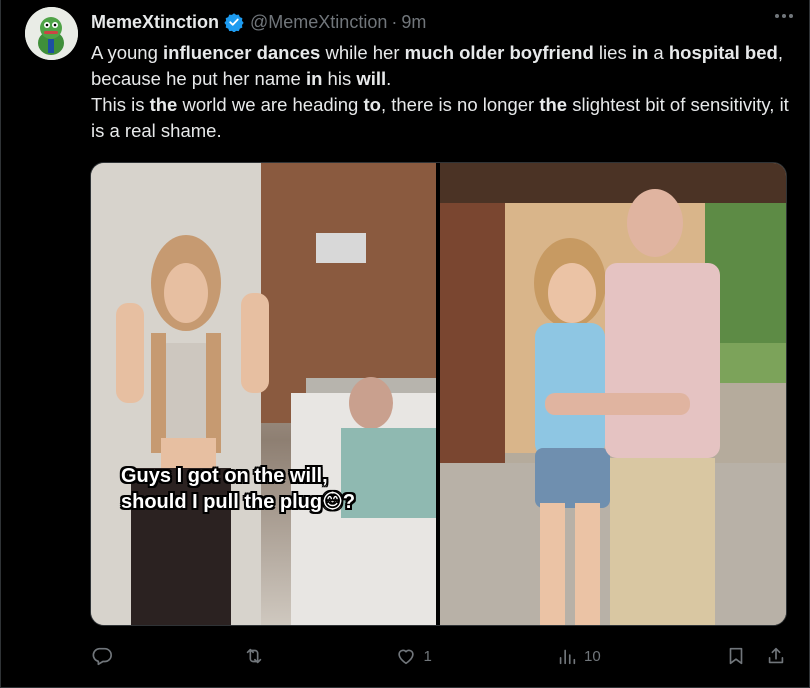 The image size is (810, 688). I want to click on frog-avatar-icon, so click(51, 33).